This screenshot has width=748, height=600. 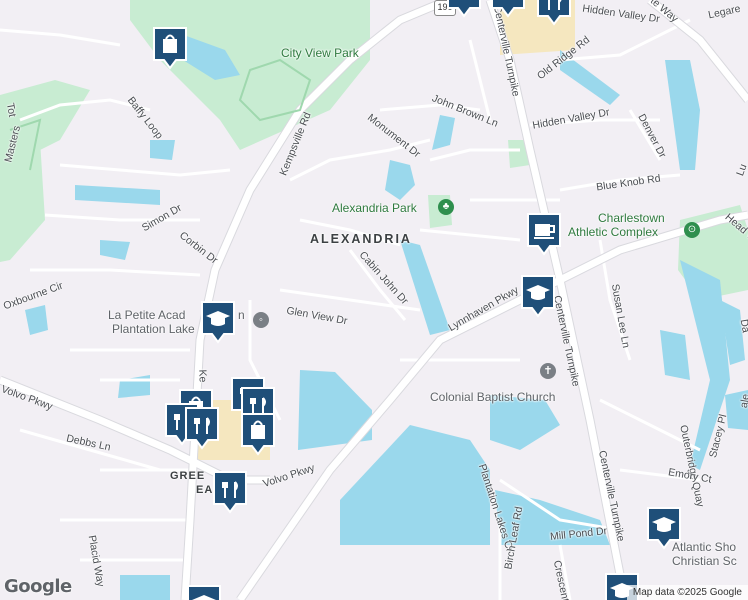 I want to click on place-label-plantation-lake: Plantation Lake, so click(x=153, y=329).